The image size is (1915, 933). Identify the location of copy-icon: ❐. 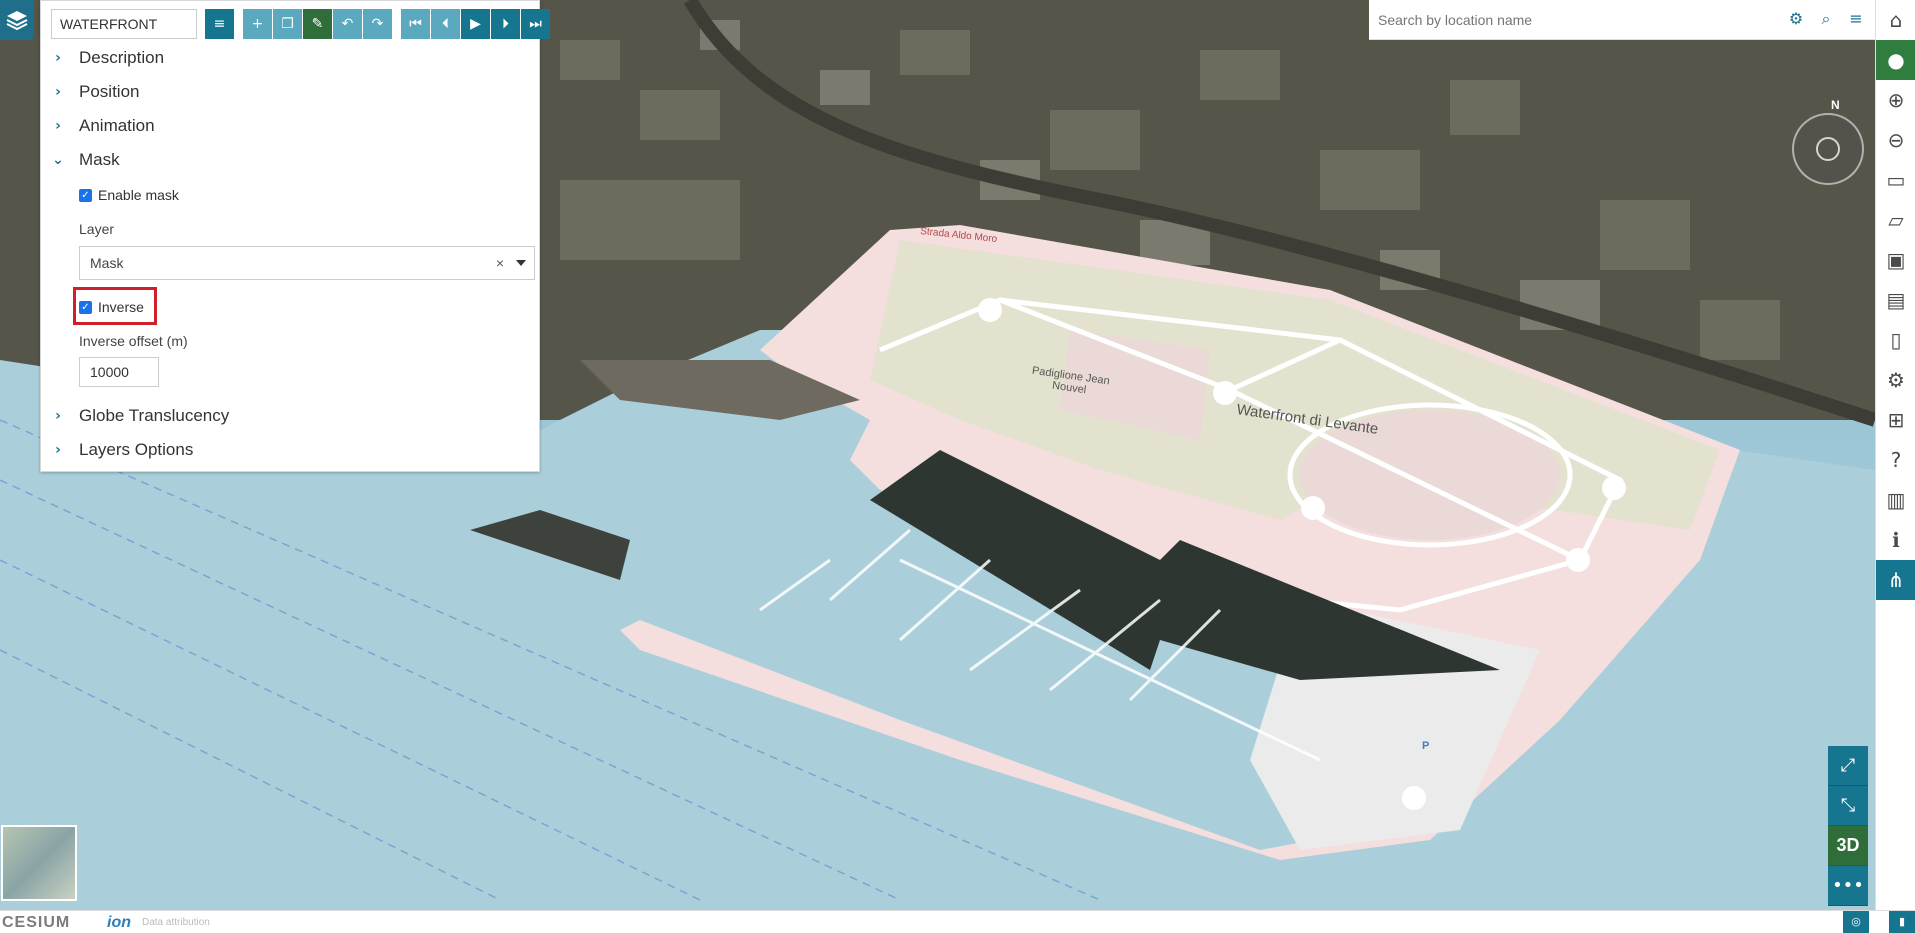
(287, 24).